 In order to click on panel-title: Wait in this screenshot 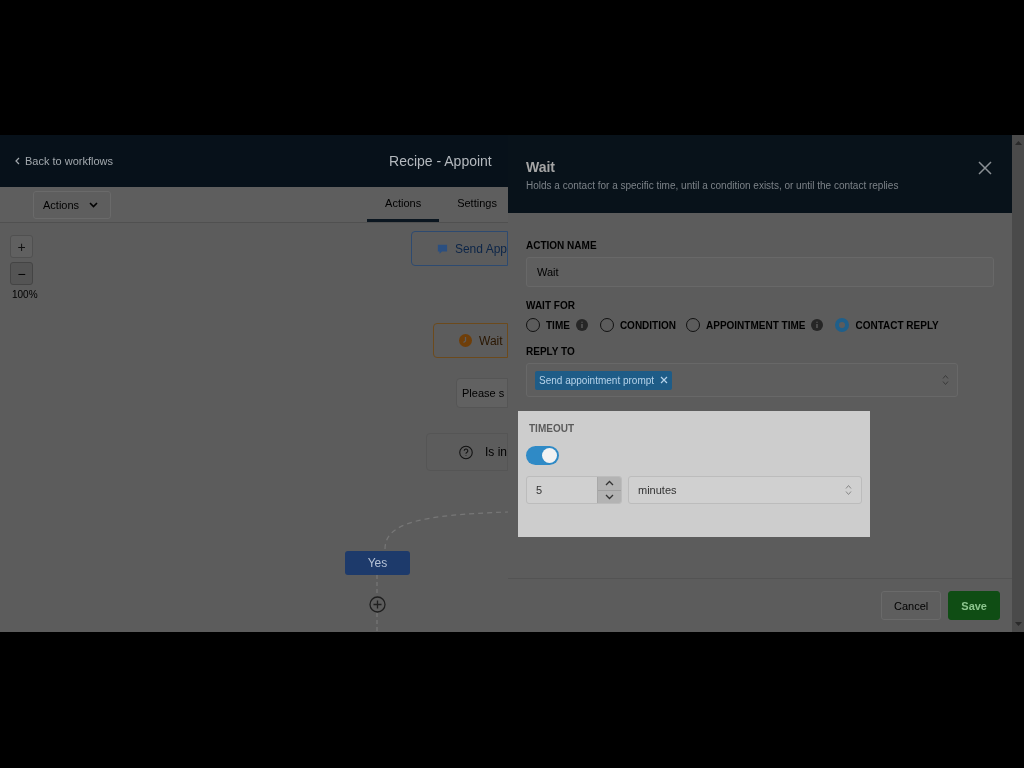, I will do `click(541, 167)`.